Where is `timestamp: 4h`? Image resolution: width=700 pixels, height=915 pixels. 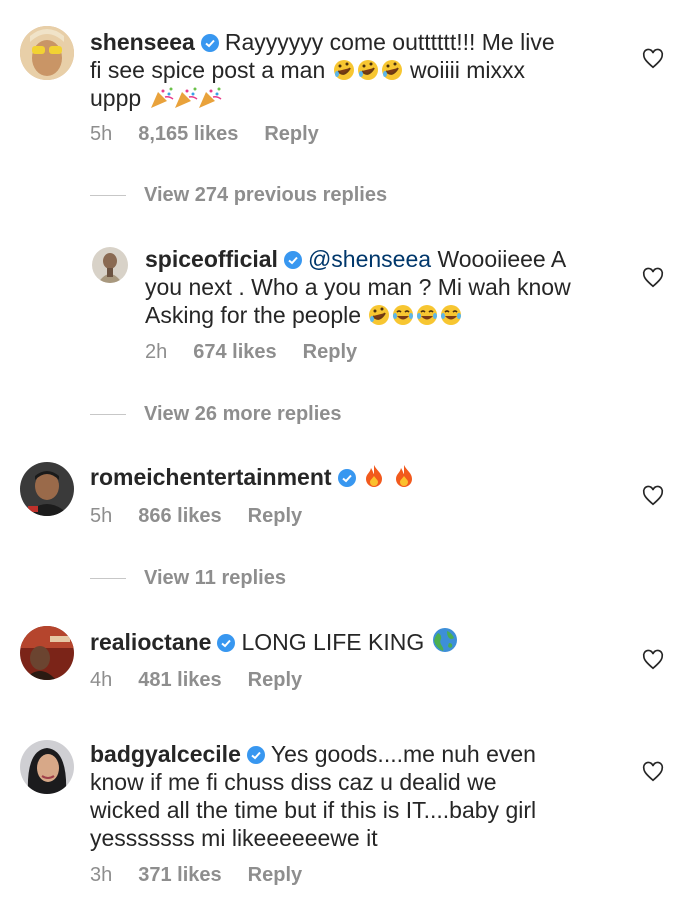
timestamp: 4h is located at coordinates (101, 680).